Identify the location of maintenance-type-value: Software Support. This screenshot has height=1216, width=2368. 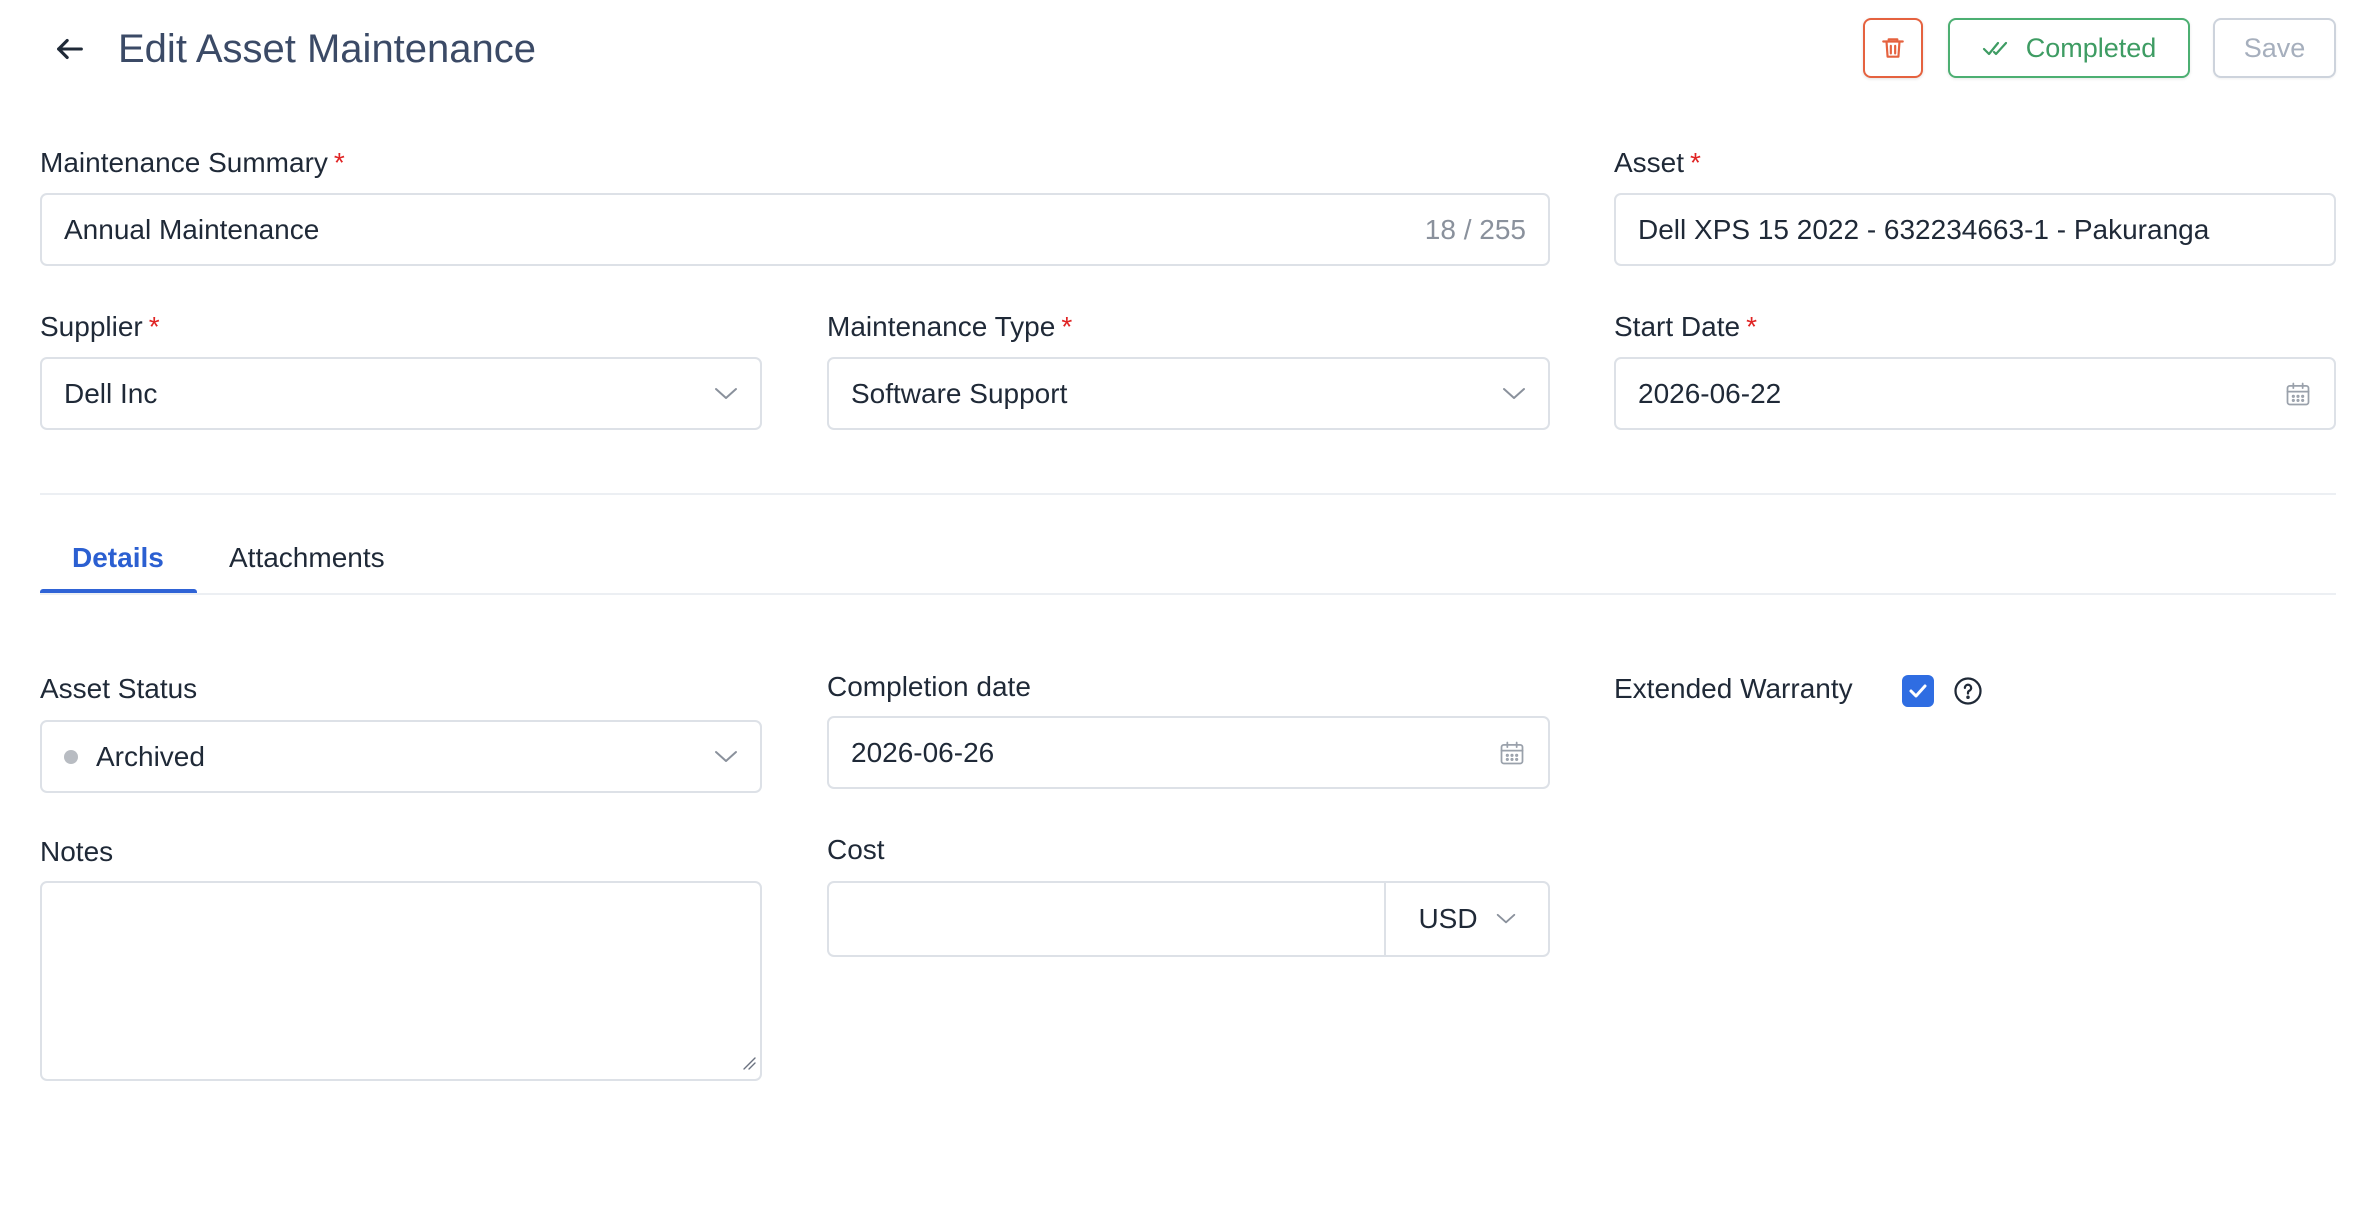
(959, 393).